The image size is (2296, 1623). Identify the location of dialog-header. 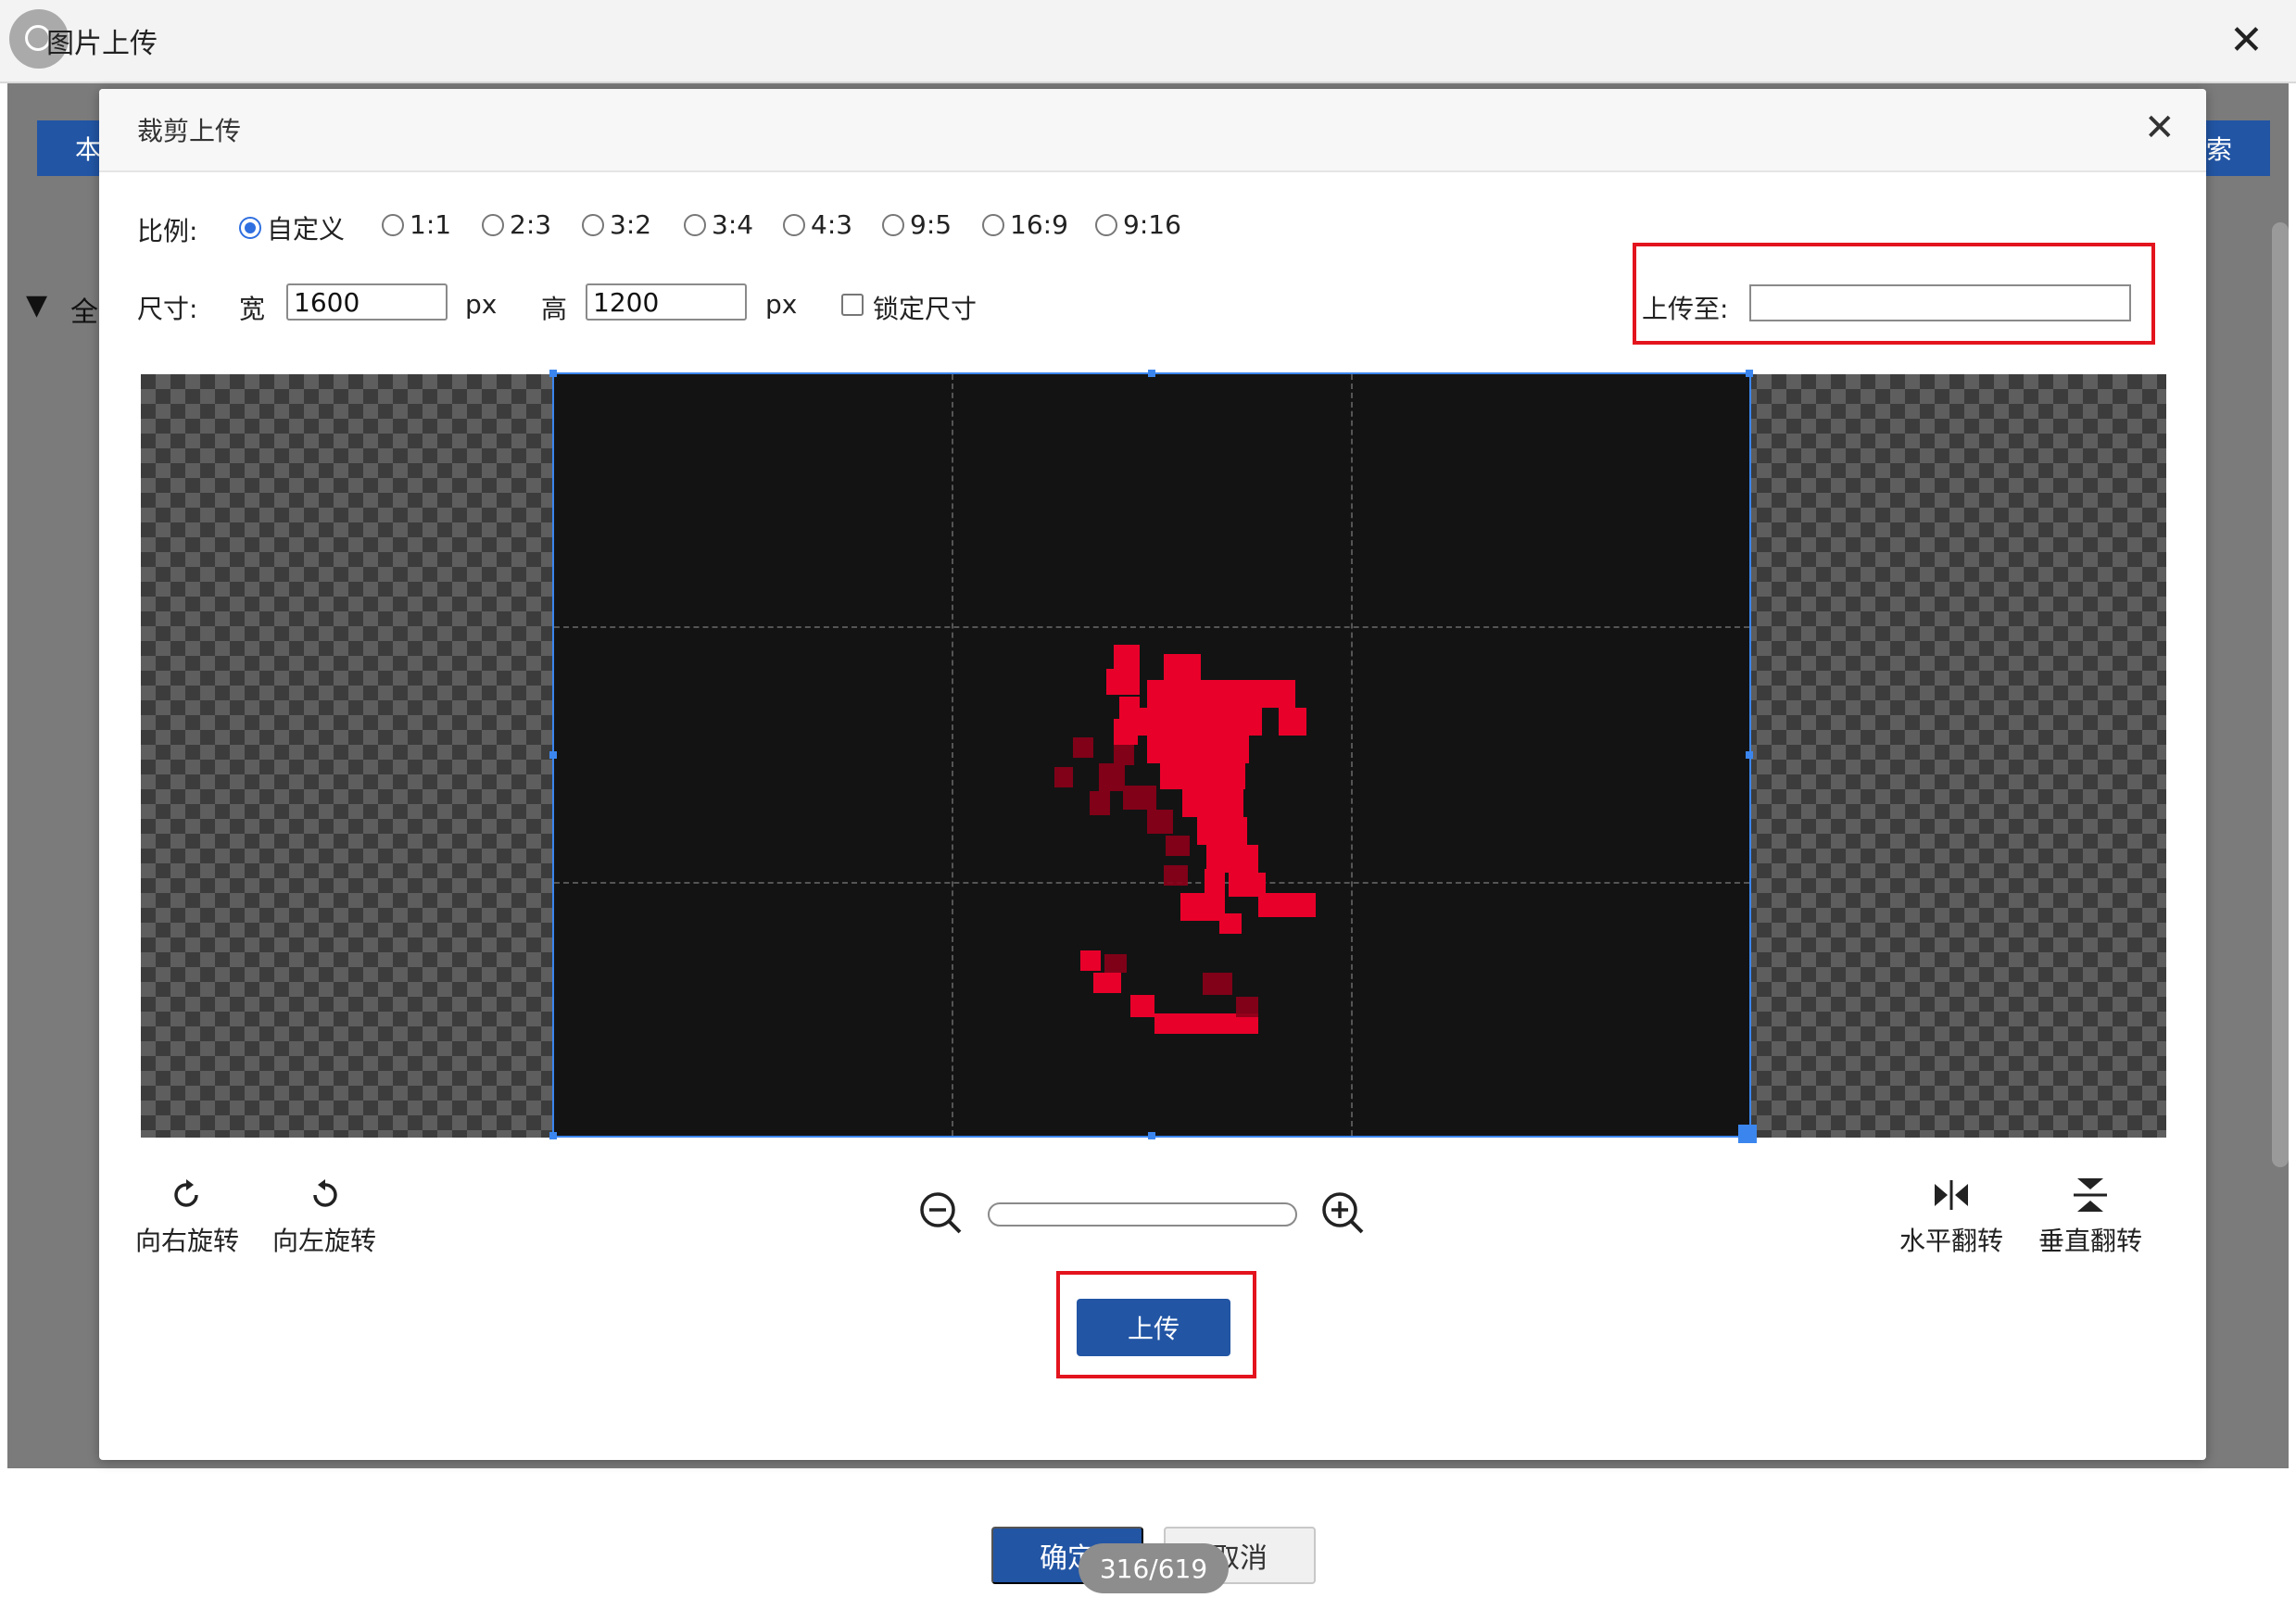
(1152, 130).